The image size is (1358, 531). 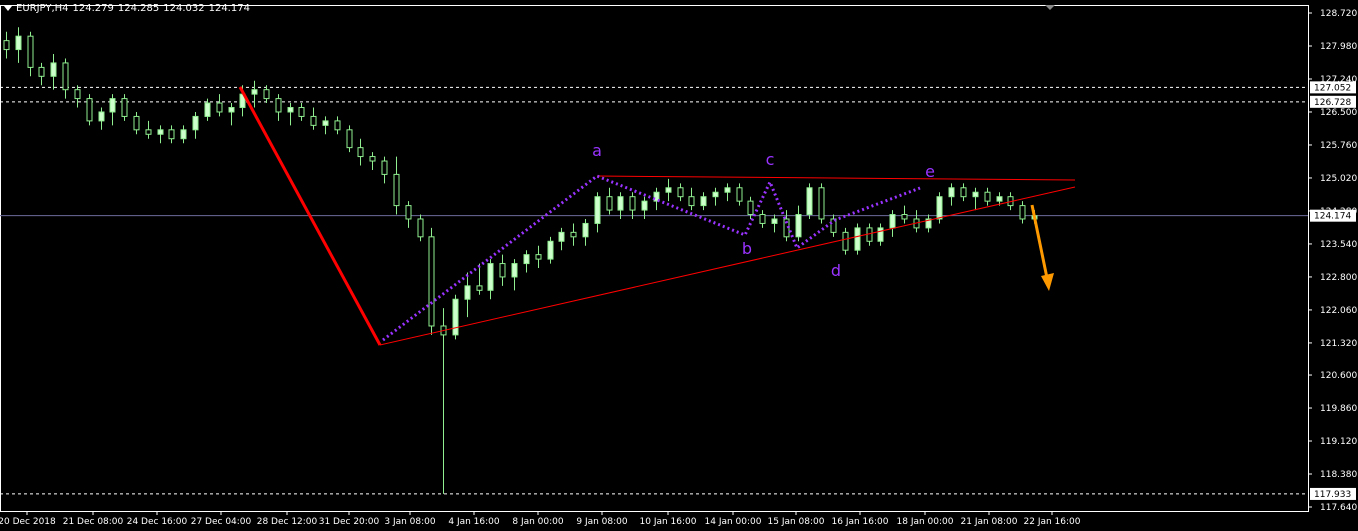 What do you see at coordinates (925, 522) in the screenshot?
I see `x-tick-label: 18 Jan 00:00` at bounding box center [925, 522].